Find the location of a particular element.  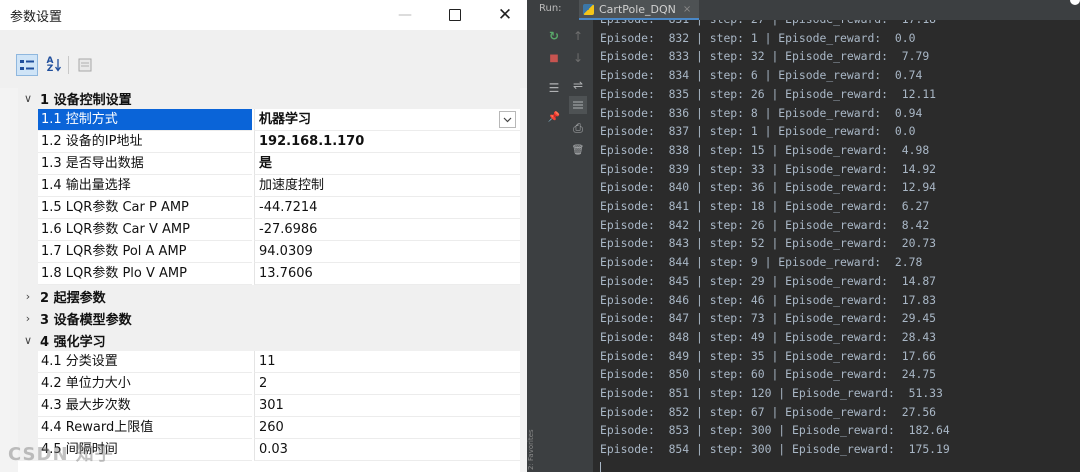

chevron-down-icon is located at coordinates (507, 119).